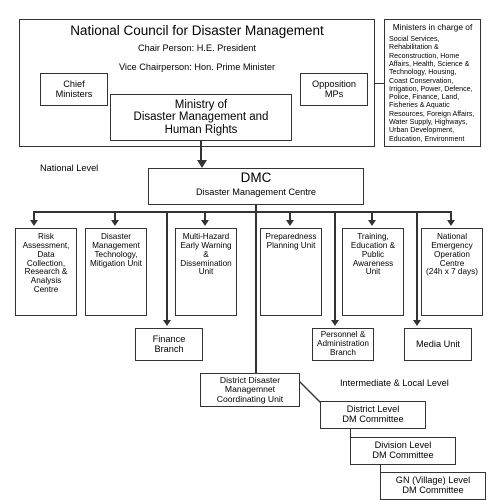 The image size is (500, 500). Describe the element at coordinates (115, 223) in the screenshot. I see `unit2-arrow` at that location.